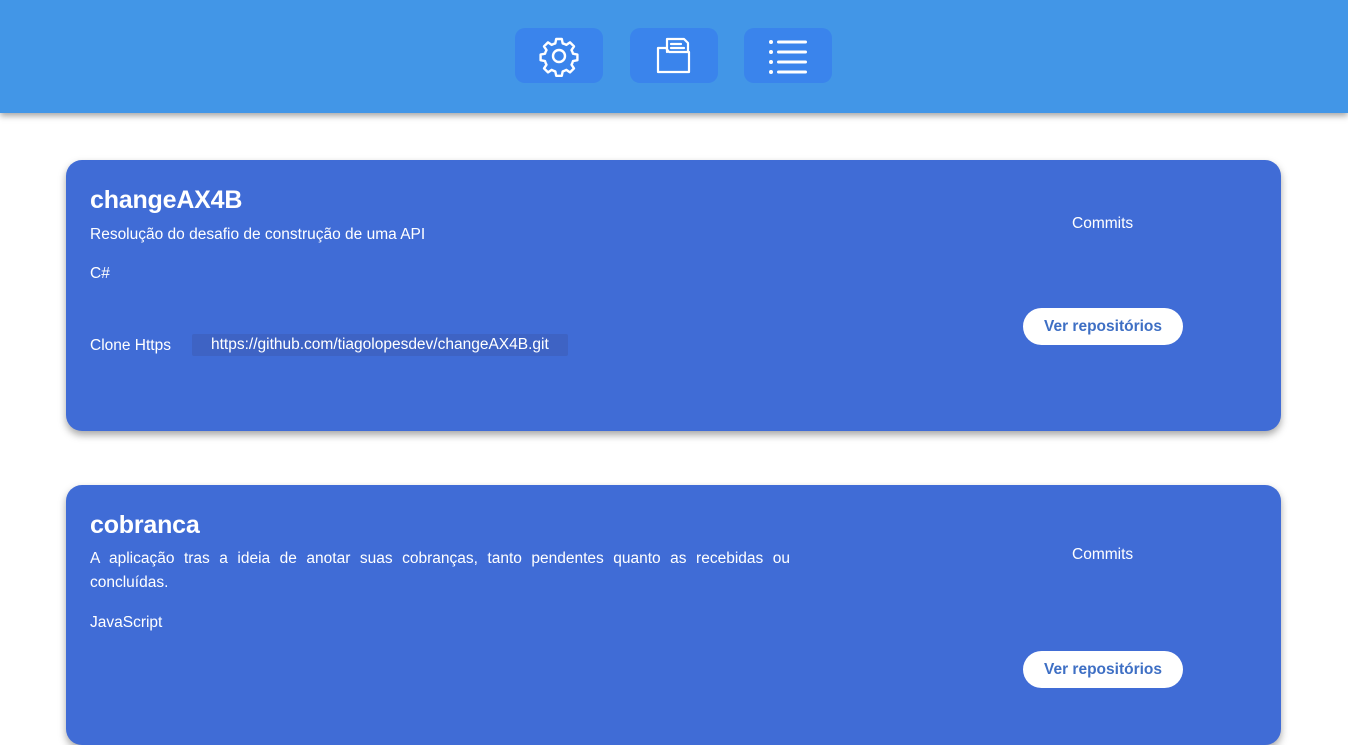  I want to click on gear-icon, so click(559, 57).